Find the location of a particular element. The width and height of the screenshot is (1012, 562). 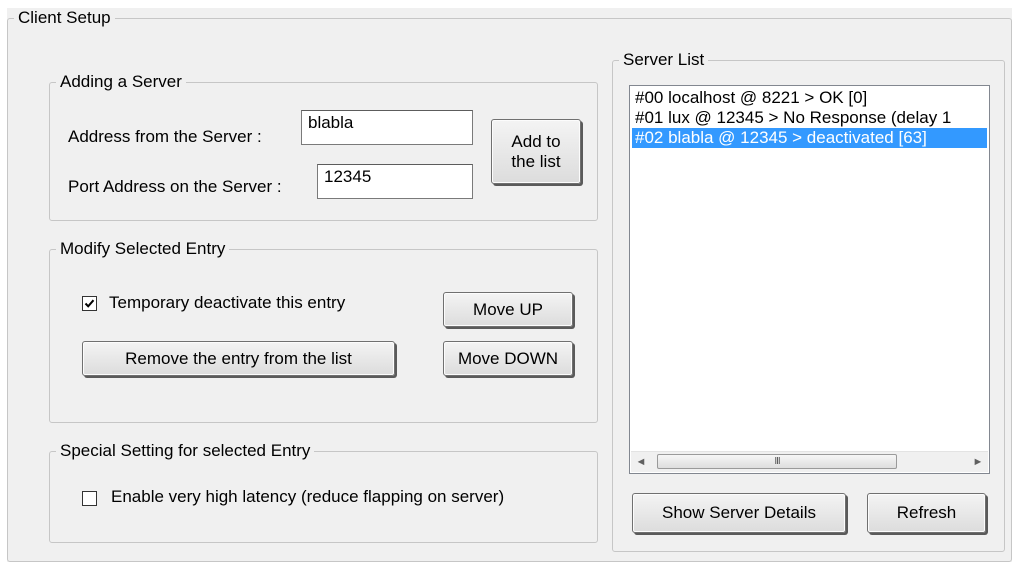

add-button-line1: Add to is located at coordinates (536, 141).